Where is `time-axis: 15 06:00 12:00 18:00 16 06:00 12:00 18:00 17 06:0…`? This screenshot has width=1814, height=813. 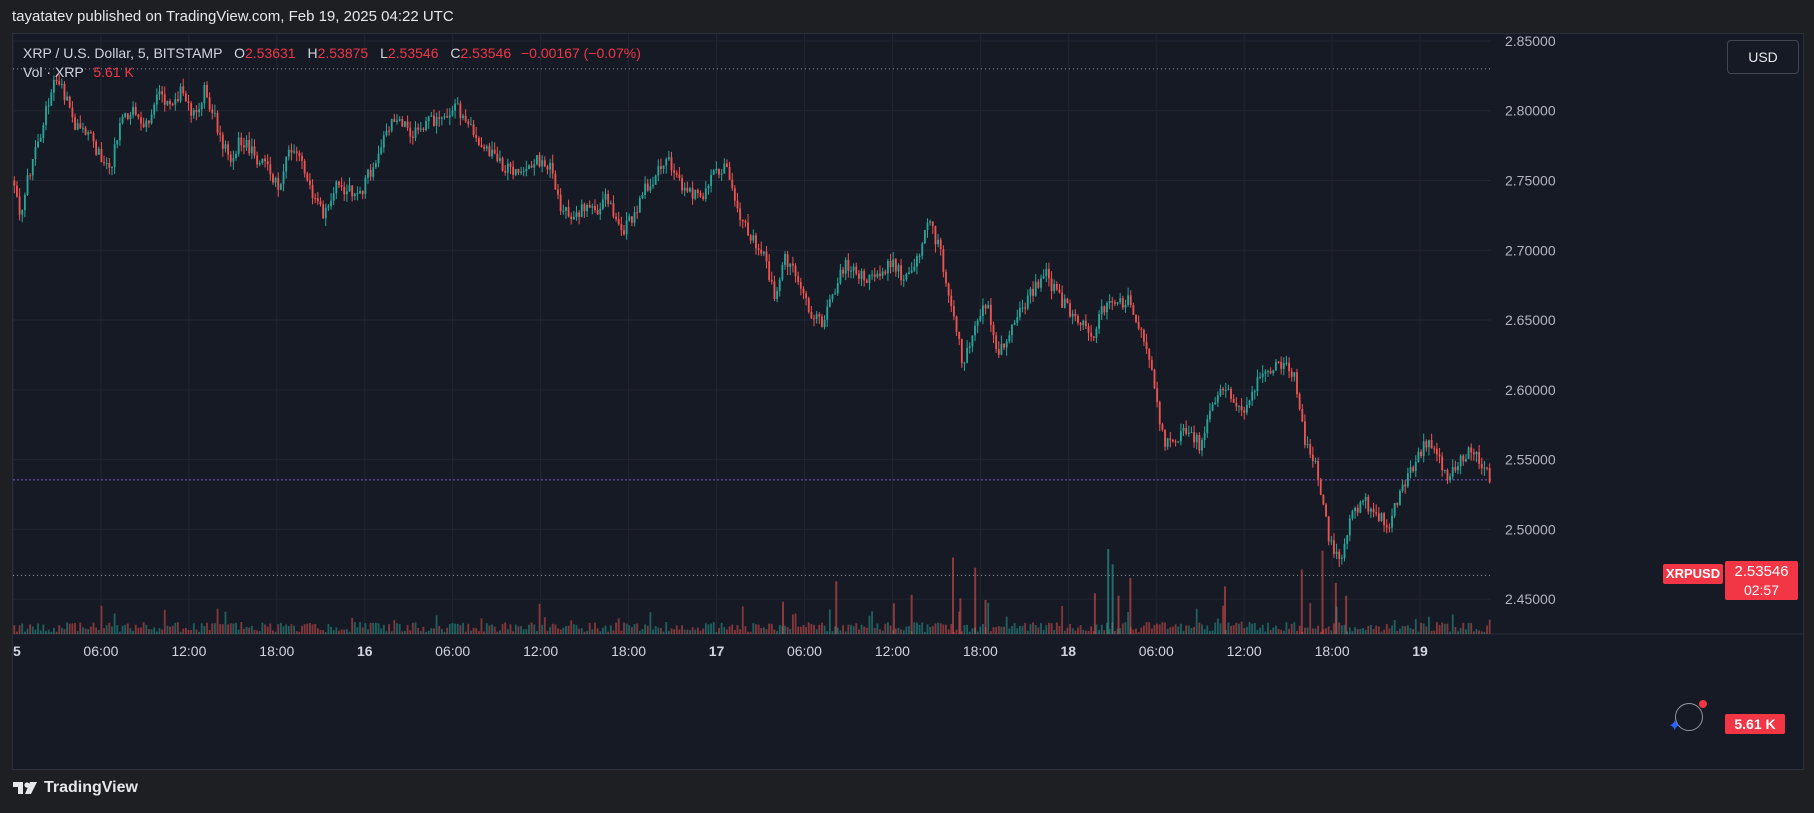 time-axis: 15 06:00 12:00 18:00 16 06:00 12:00 18:00 17 06:0… is located at coordinates (720, 651).